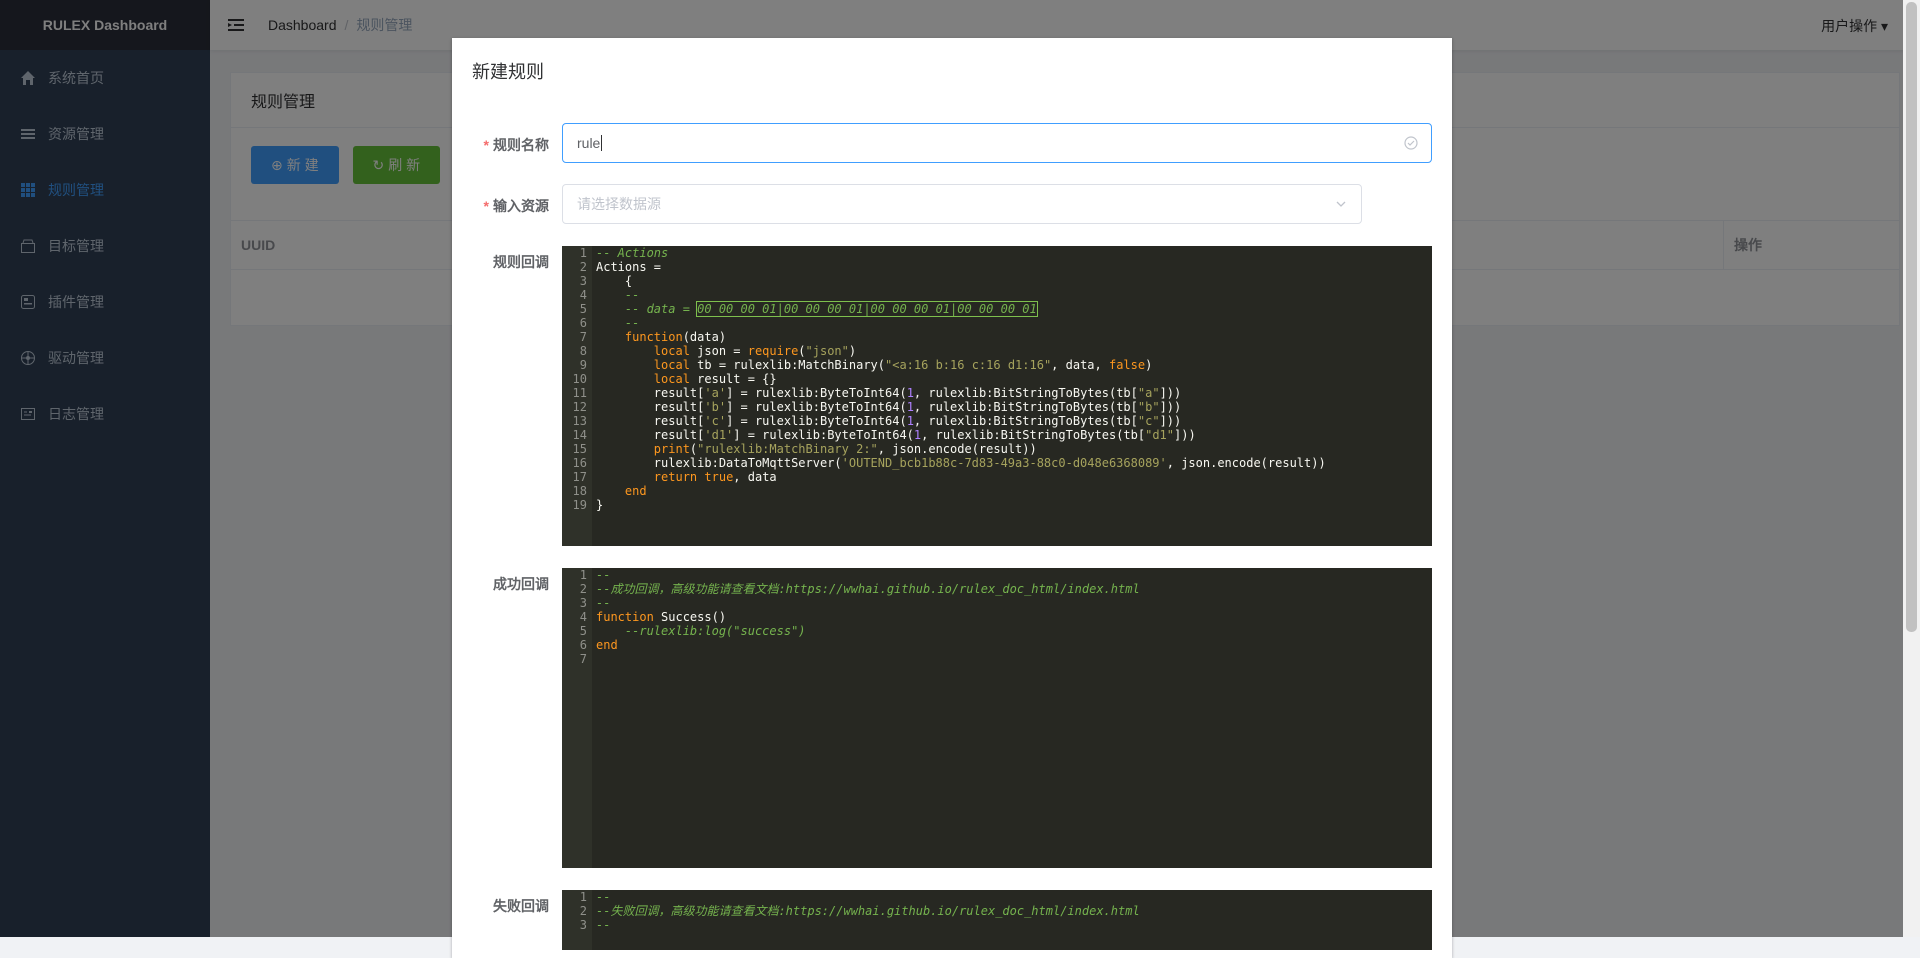  Describe the element at coordinates (583, 365) in the screenshot. I see `line-number: 9` at that location.